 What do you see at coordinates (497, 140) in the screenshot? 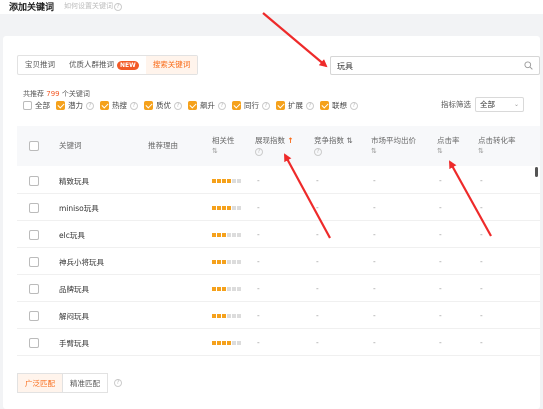
I see `col-cvr-label: 点击转化率` at bounding box center [497, 140].